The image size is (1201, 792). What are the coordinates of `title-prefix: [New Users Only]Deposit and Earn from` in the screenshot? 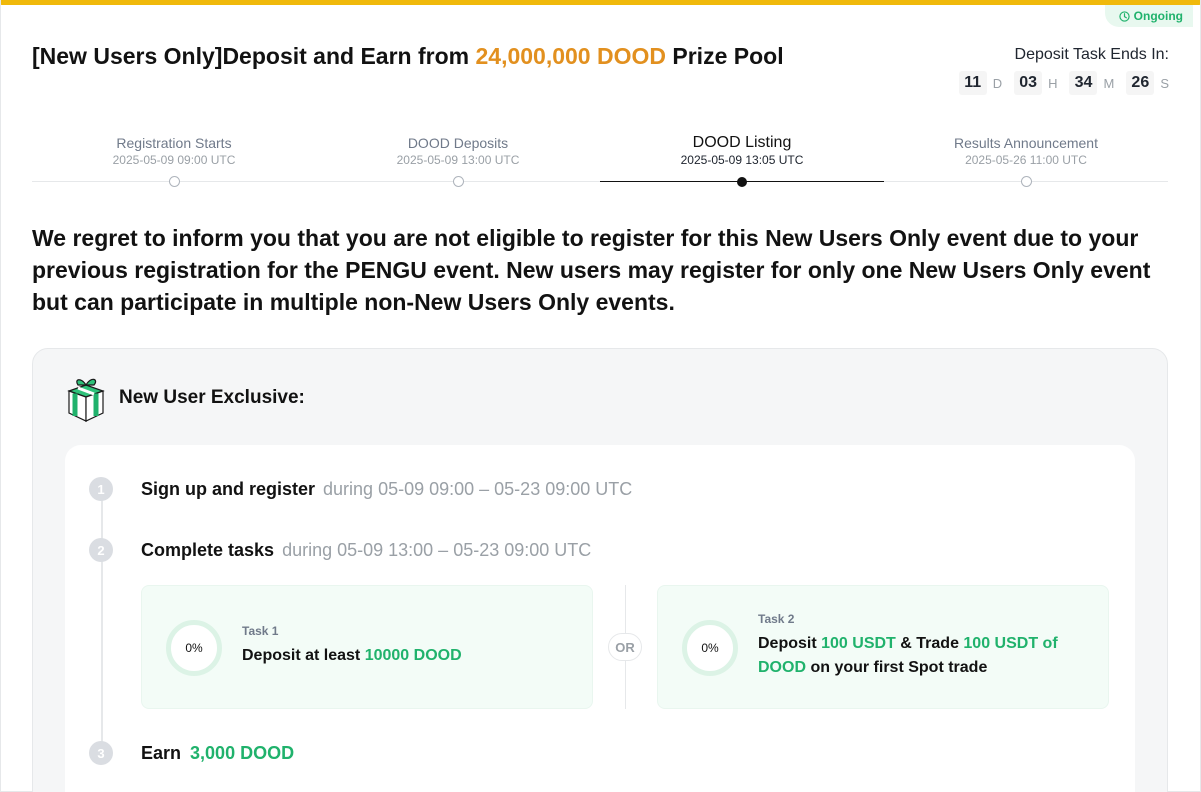 It's located at (254, 56).